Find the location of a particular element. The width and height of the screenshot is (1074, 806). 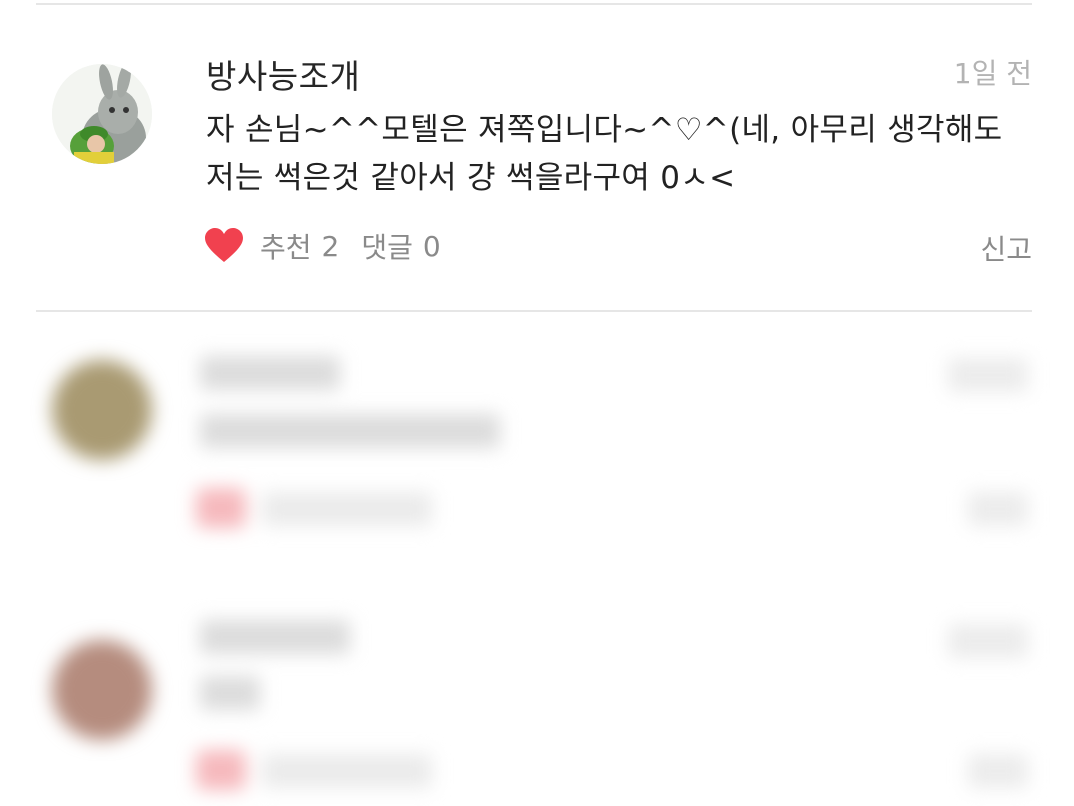

reply-label: 댓글 is located at coordinates (387, 246).